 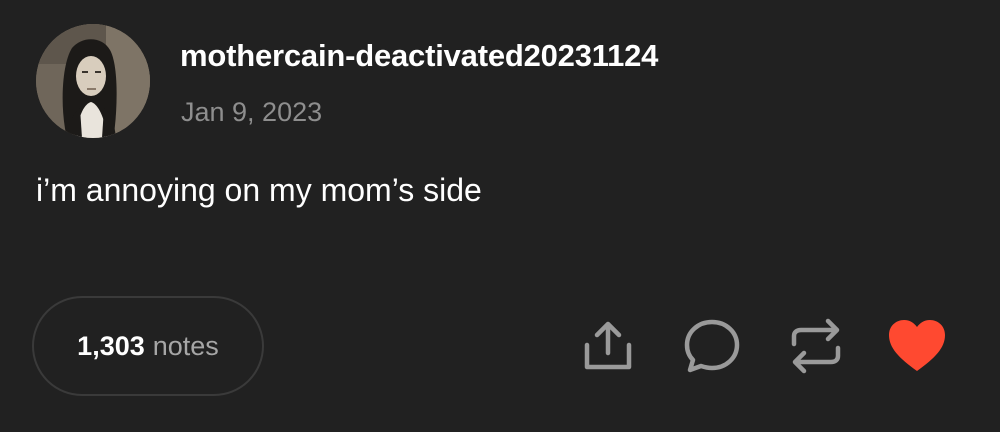 What do you see at coordinates (251, 112) in the screenshot?
I see `post-date: Jan 9, 2023` at bounding box center [251, 112].